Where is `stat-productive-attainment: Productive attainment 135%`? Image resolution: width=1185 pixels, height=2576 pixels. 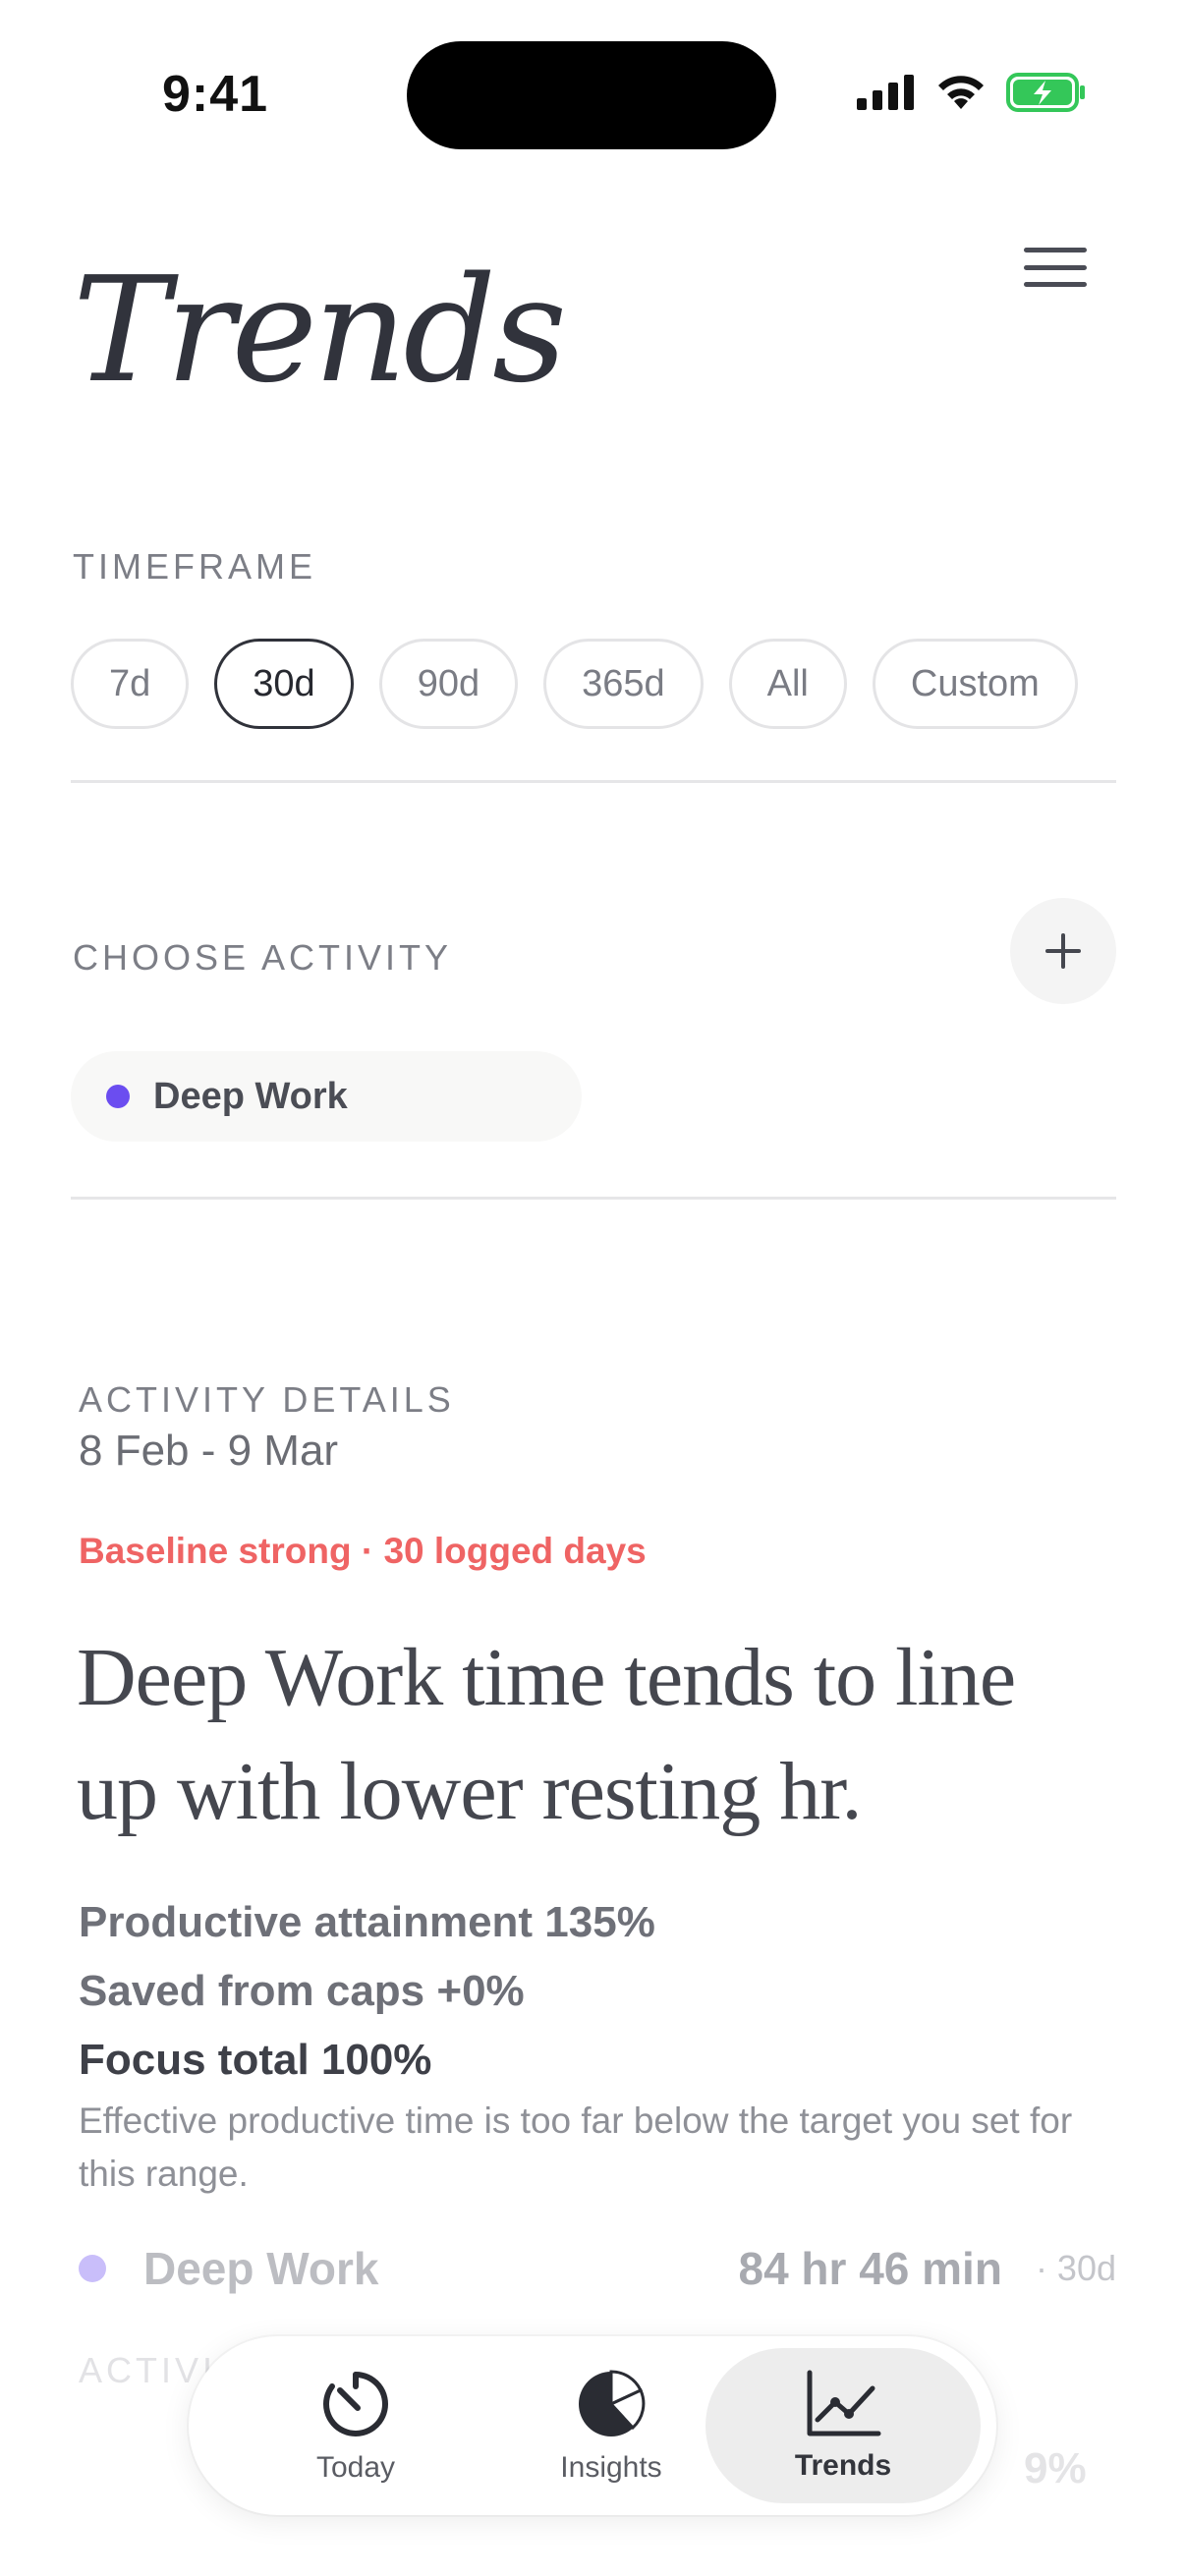 stat-productive-attainment: Productive attainment 135% is located at coordinates (367, 1922).